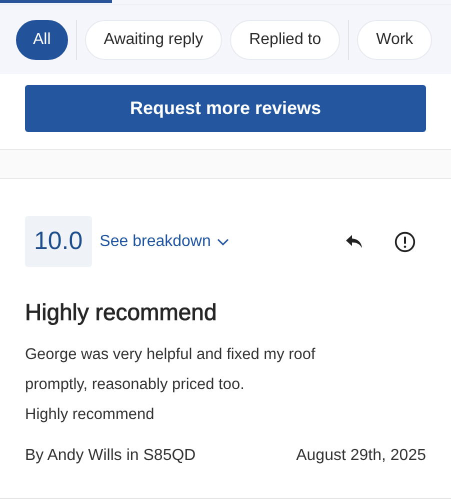 The height and width of the screenshot is (500, 451). Describe the element at coordinates (405, 241) in the screenshot. I see `report-icon` at that location.